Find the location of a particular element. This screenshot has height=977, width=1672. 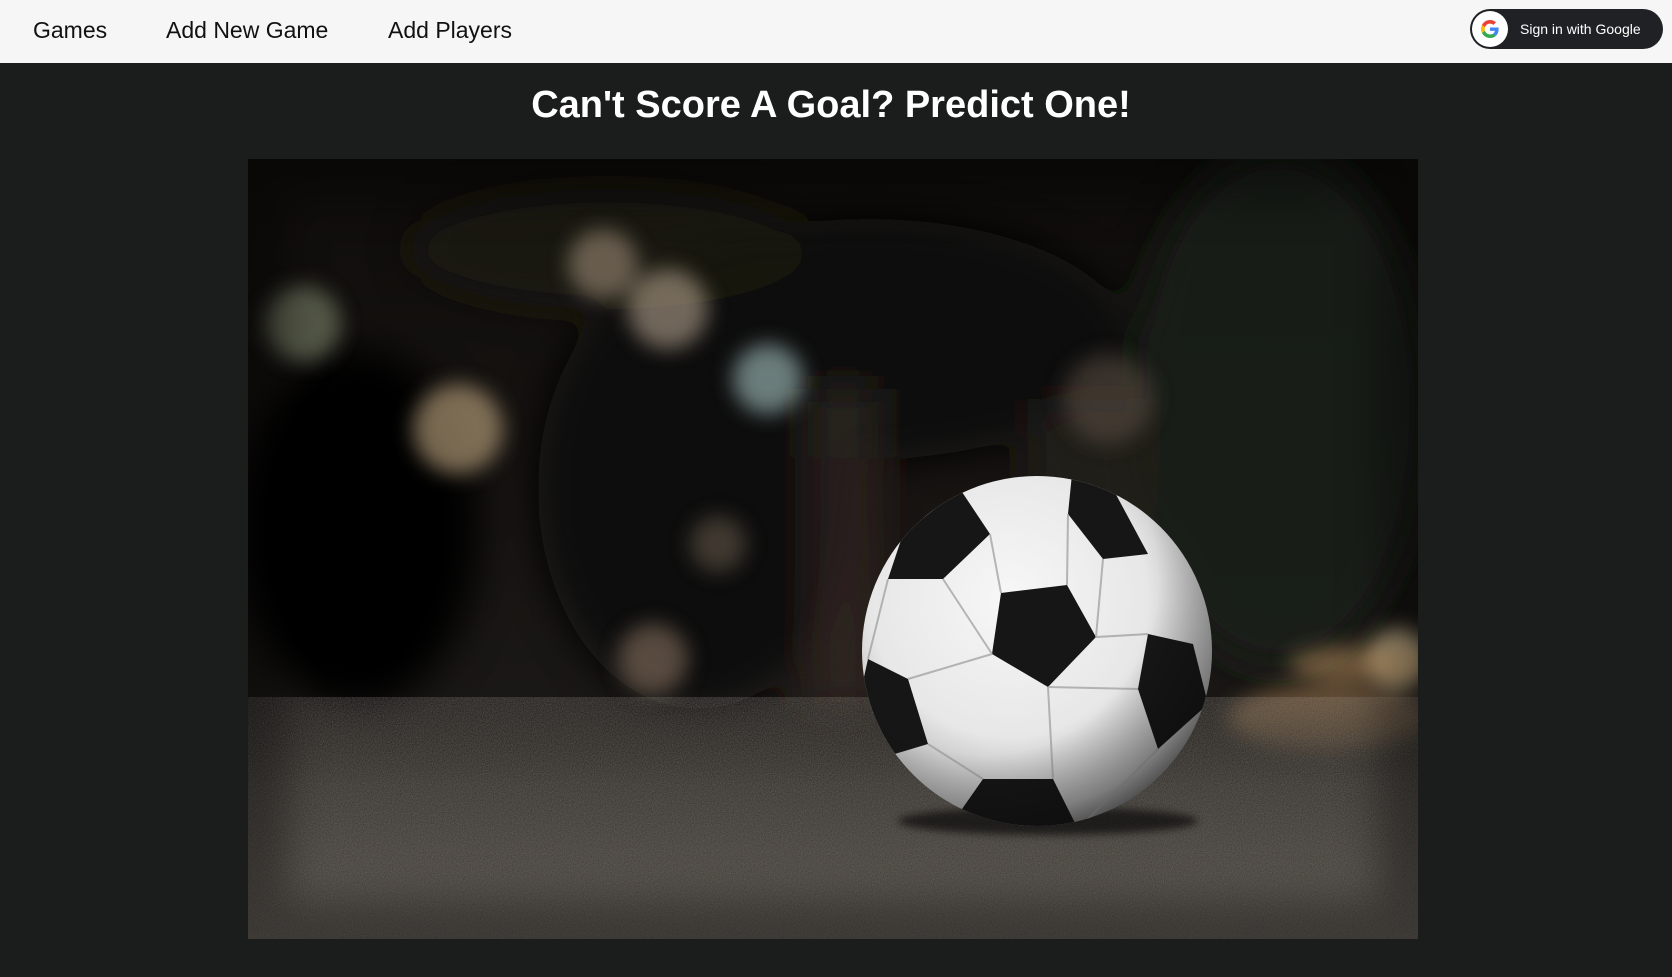

nav-link-games: Games is located at coordinates (70, 31).